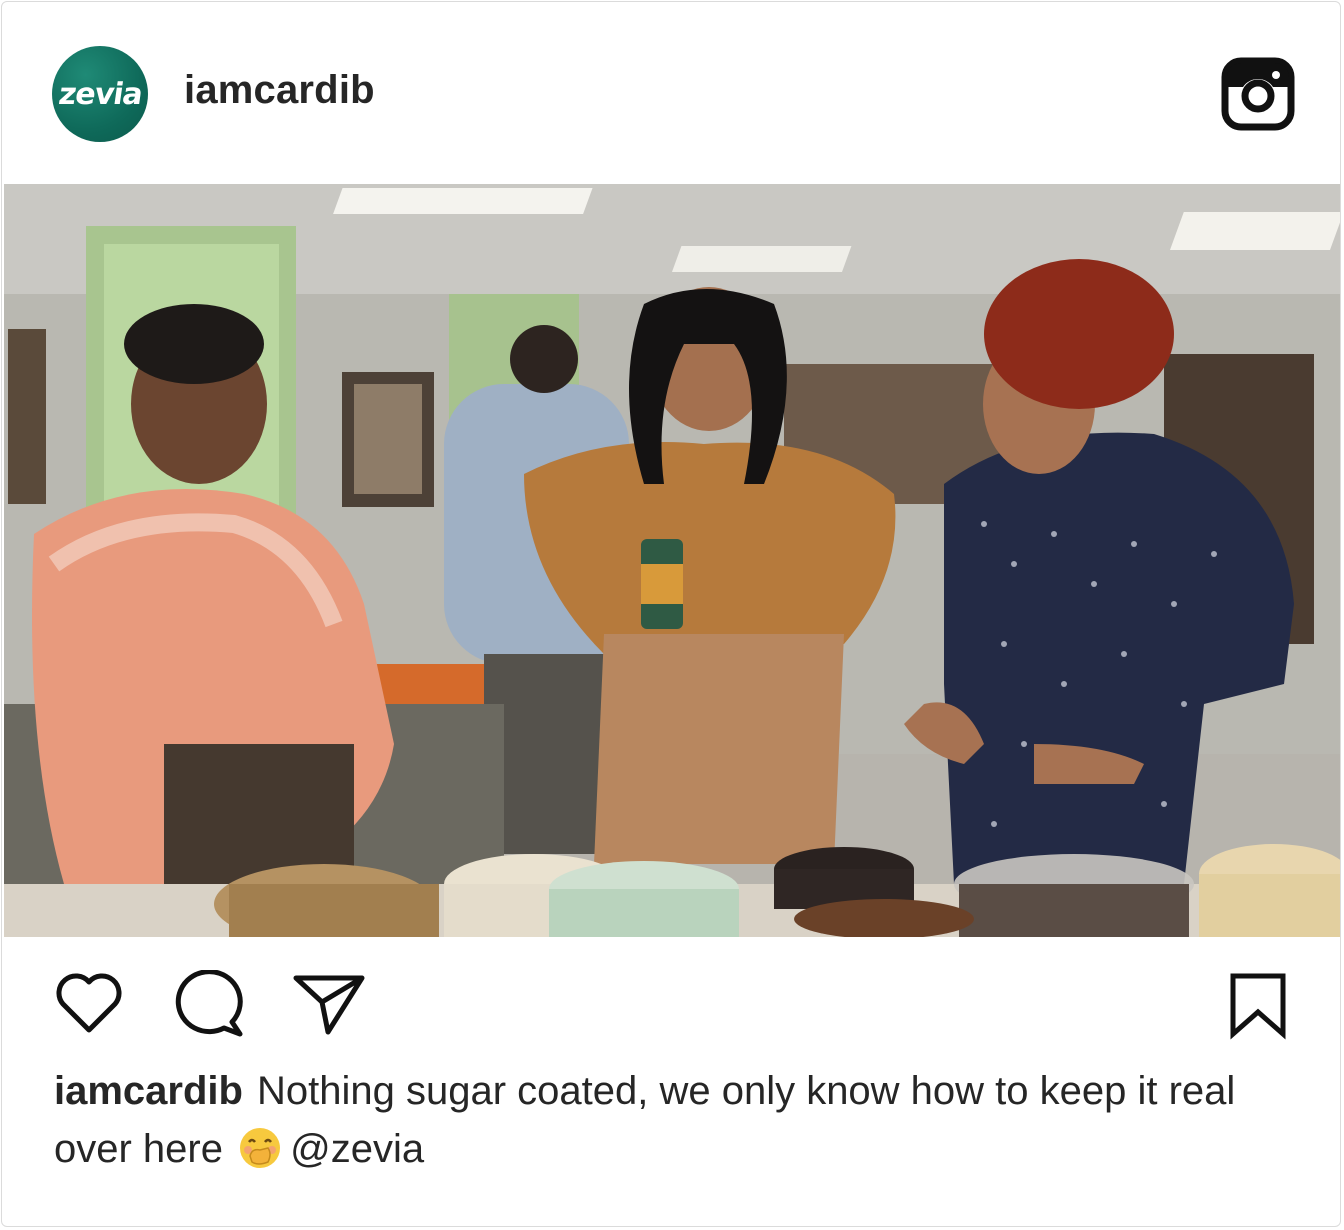  Describe the element at coordinates (357, 1149) in the screenshot. I see `caption-mention: @zevia` at that location.